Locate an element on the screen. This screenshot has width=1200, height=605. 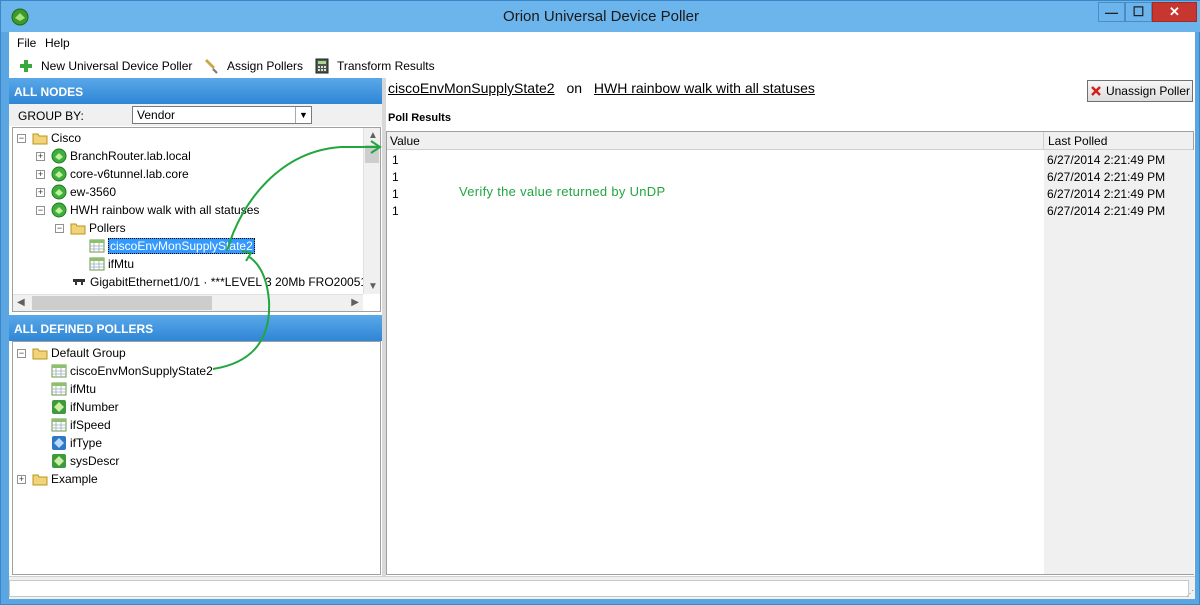
nodes-tree-vscrollbar: ▲ ▼ is located at coordinates (371, 211).